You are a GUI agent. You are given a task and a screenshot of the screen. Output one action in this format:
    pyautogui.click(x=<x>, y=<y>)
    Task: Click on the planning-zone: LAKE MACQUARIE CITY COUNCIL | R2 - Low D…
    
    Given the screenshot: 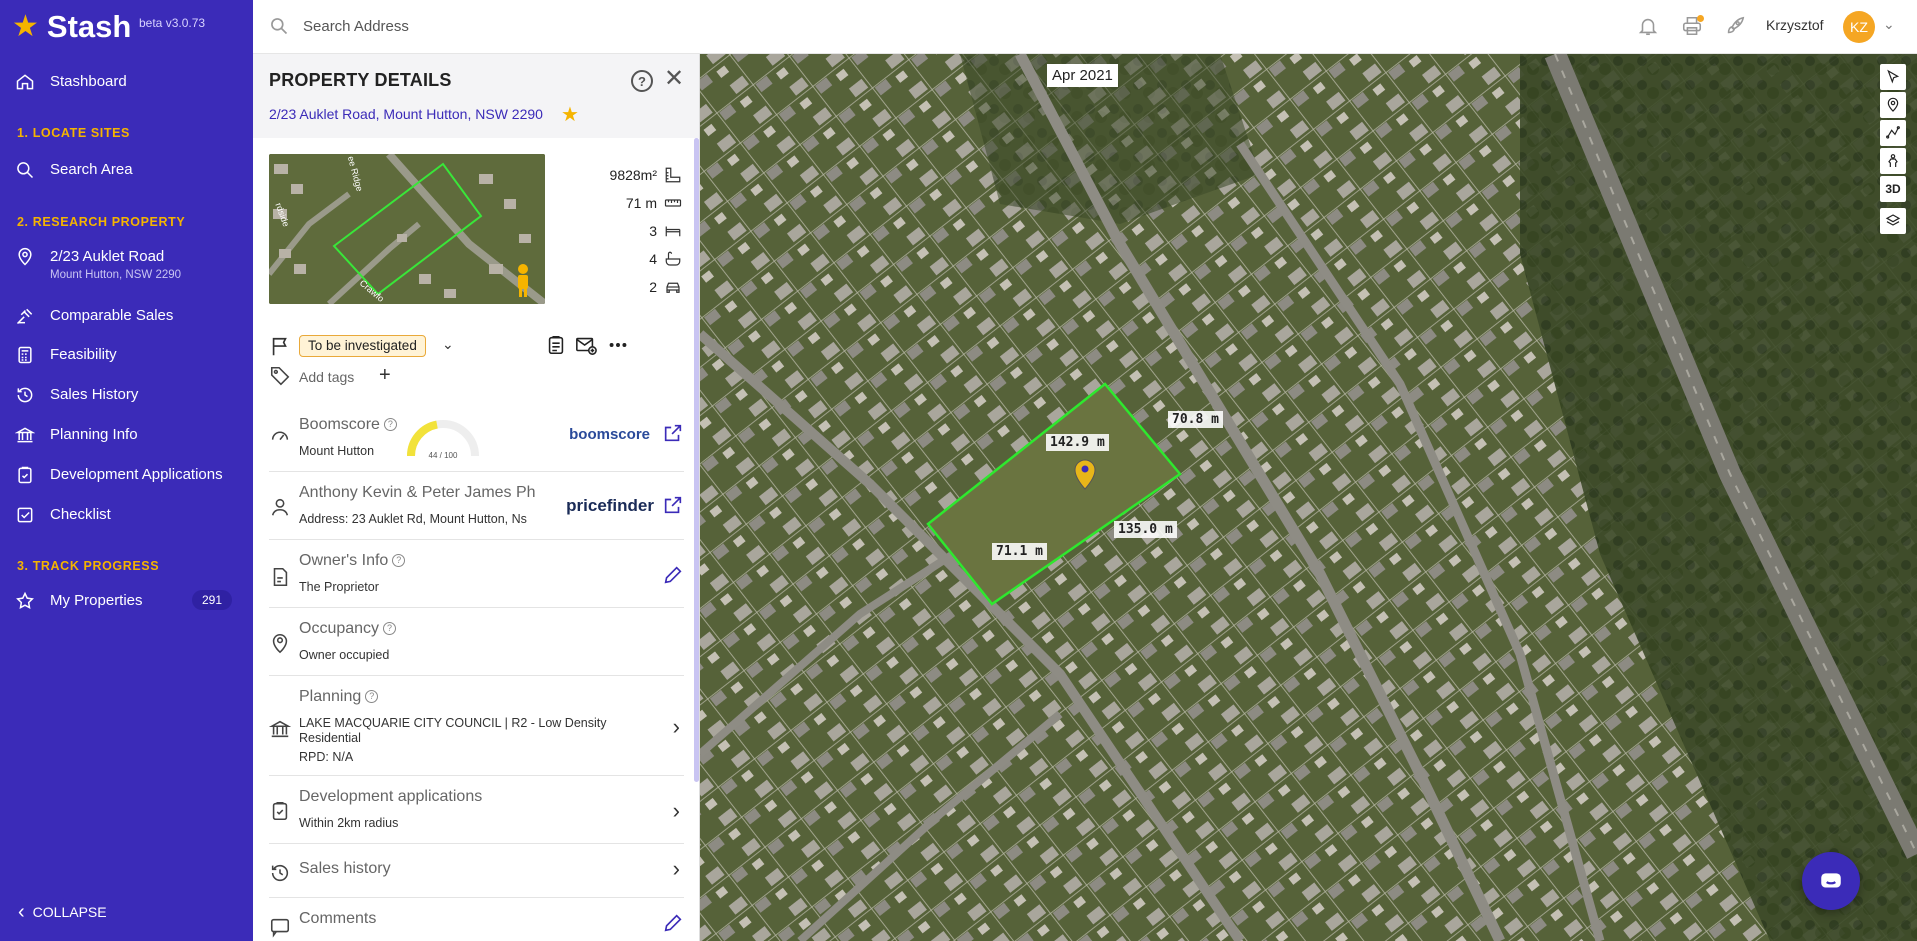 What is the action you would take?
    pyautogui.click(x=453, y=723)
    